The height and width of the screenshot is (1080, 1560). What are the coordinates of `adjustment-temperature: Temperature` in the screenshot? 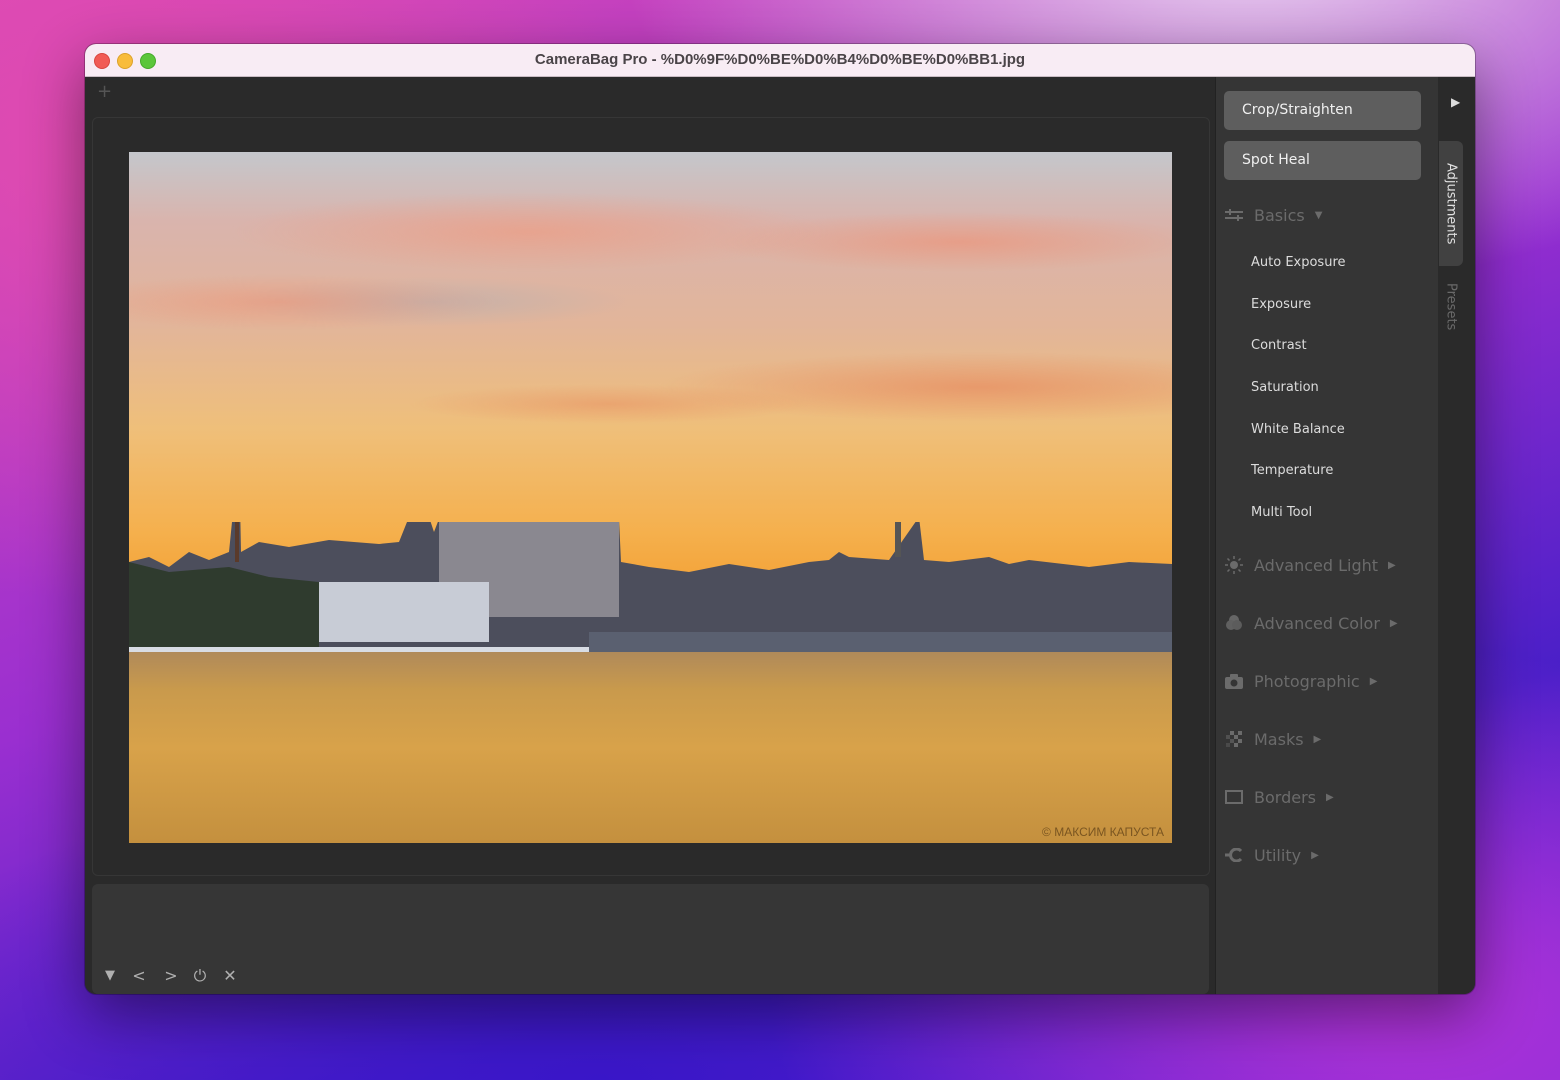 It's located at (1292, 470).